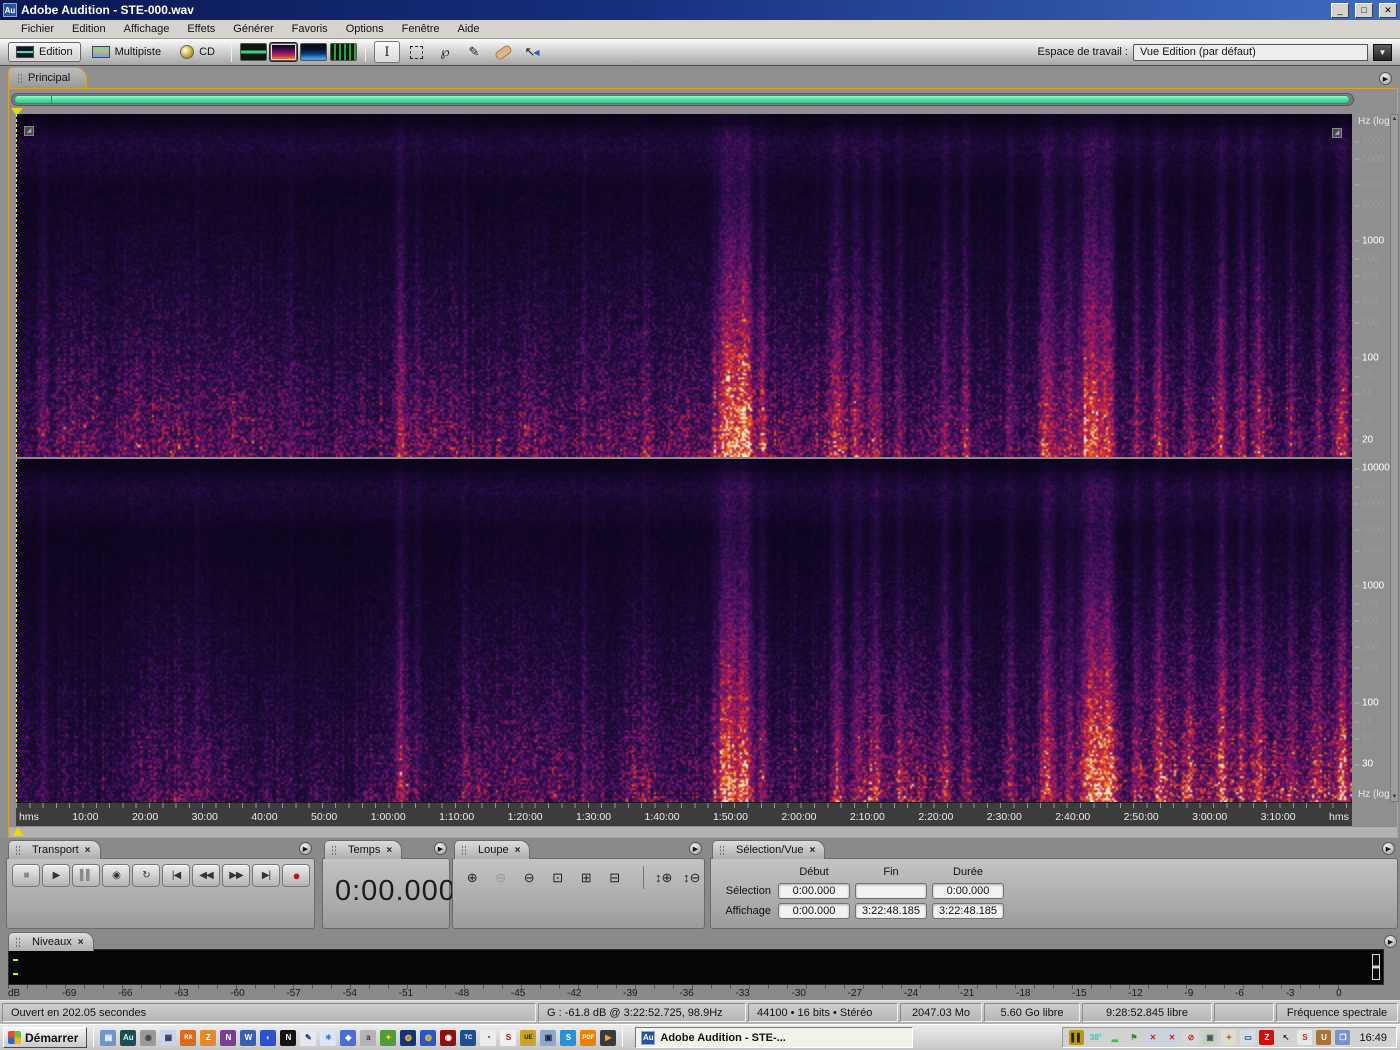 The image size is (1400, 1050). What do you see at coordinates (968, 890) in the screenshot?
I see `selection-duree-field: 0:00.000` at bounding box center [968, 890].